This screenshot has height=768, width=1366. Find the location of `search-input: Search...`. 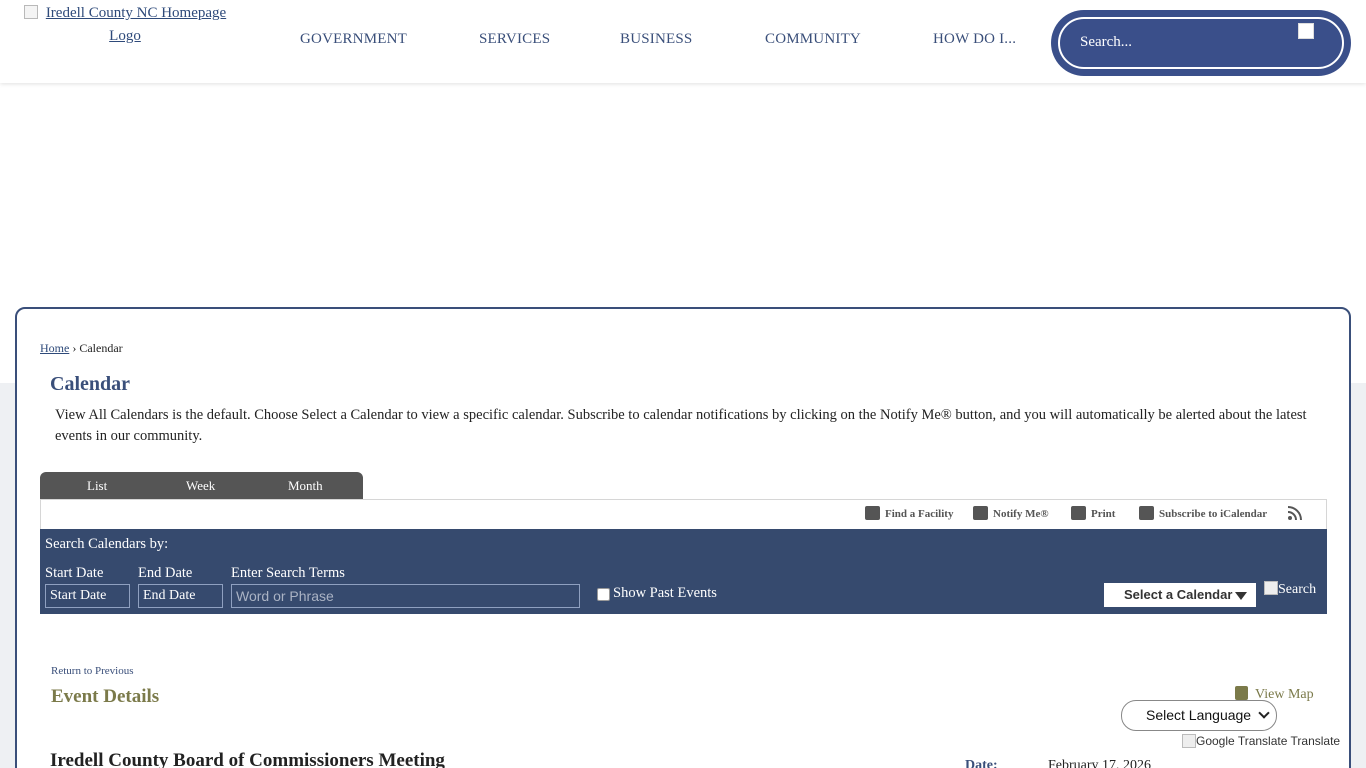

search-input: Search... is located at coordinates (1201, 43).